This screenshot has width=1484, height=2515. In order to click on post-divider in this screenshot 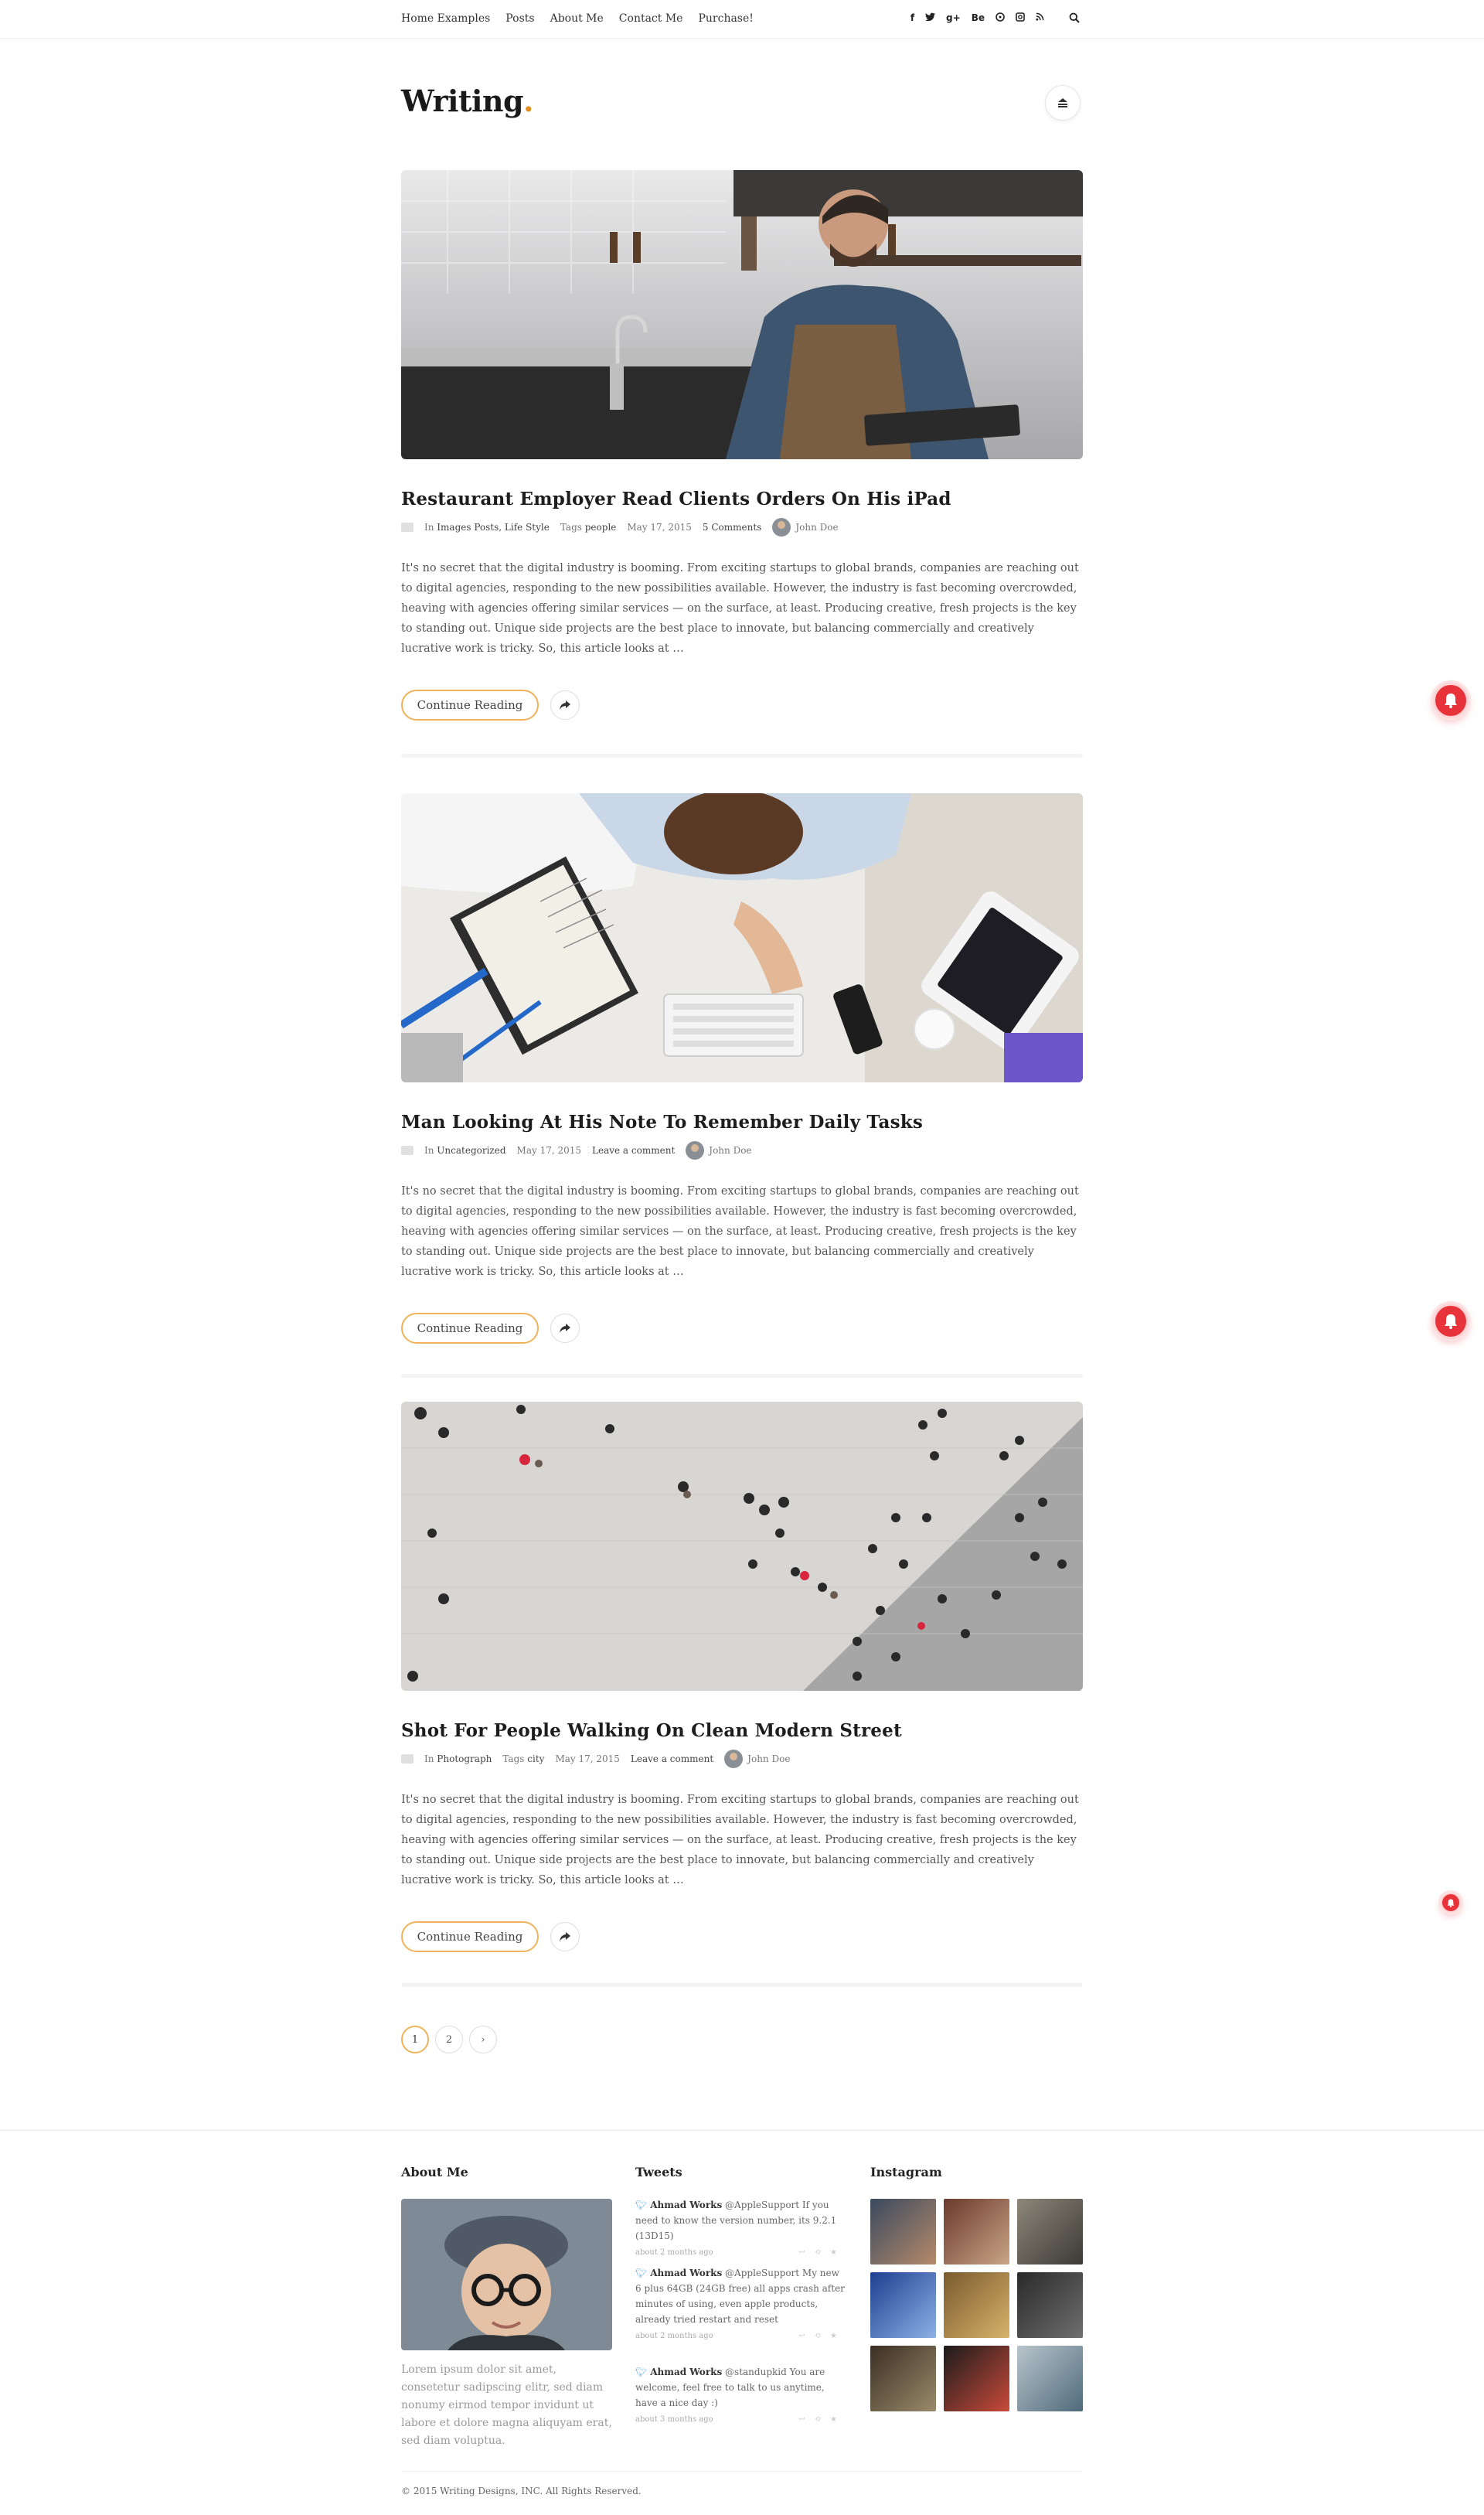, I will do `click(742, 1376)`.